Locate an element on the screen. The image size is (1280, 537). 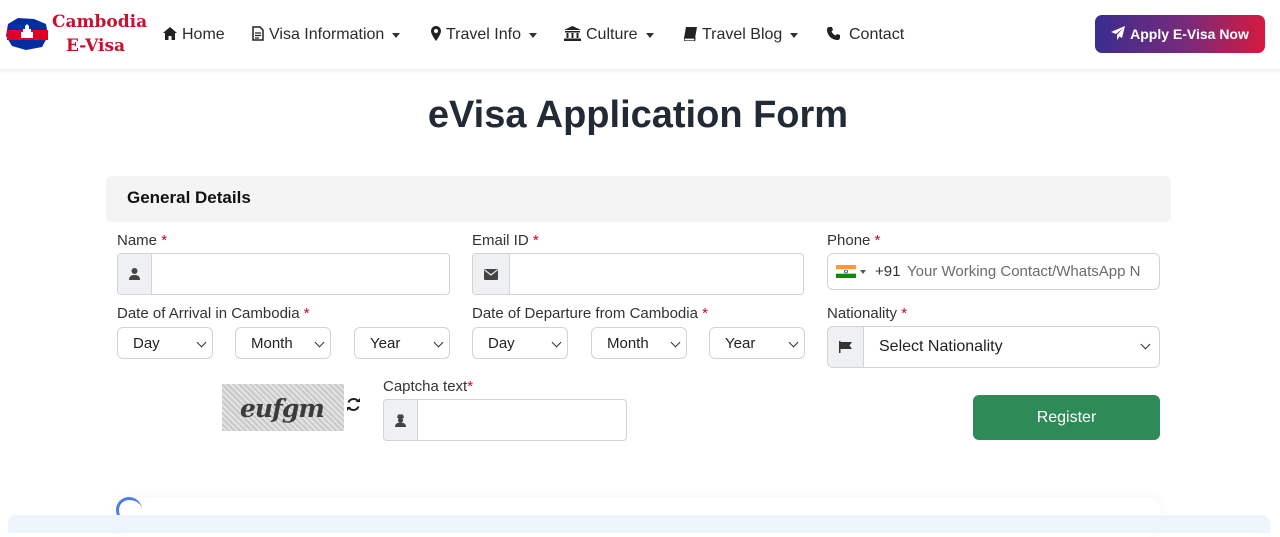
captcha-image: eufgm is located at coordinates (283, 407).